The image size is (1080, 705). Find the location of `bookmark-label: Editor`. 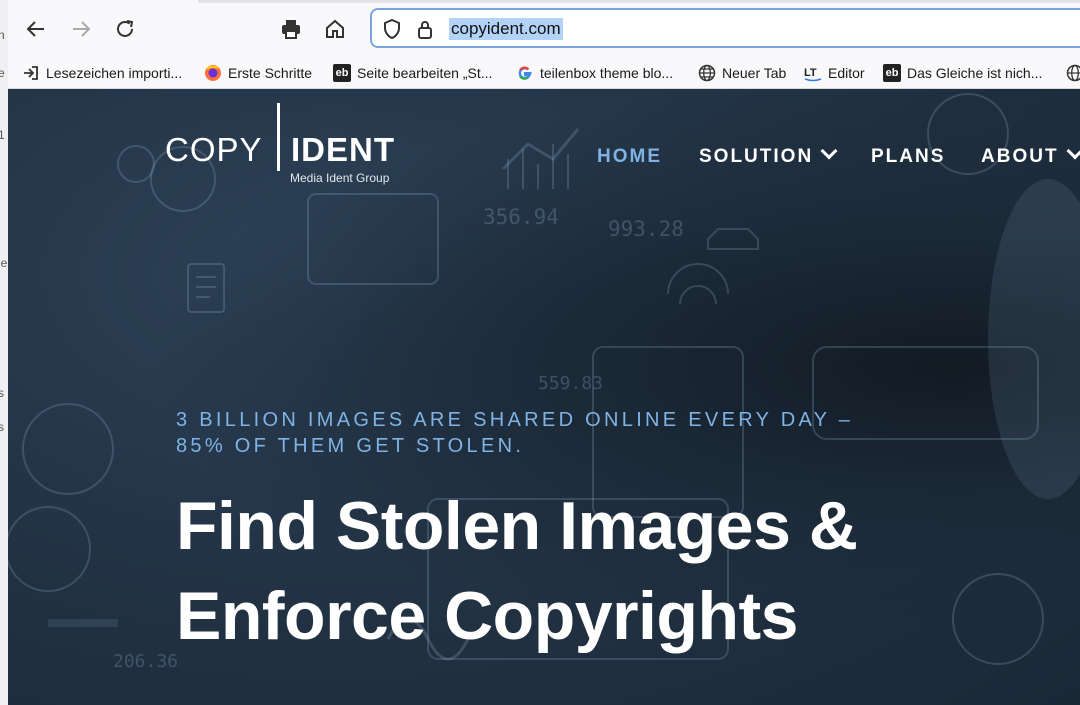

bookmark-label: Editor is located at coordinates (846, 73).